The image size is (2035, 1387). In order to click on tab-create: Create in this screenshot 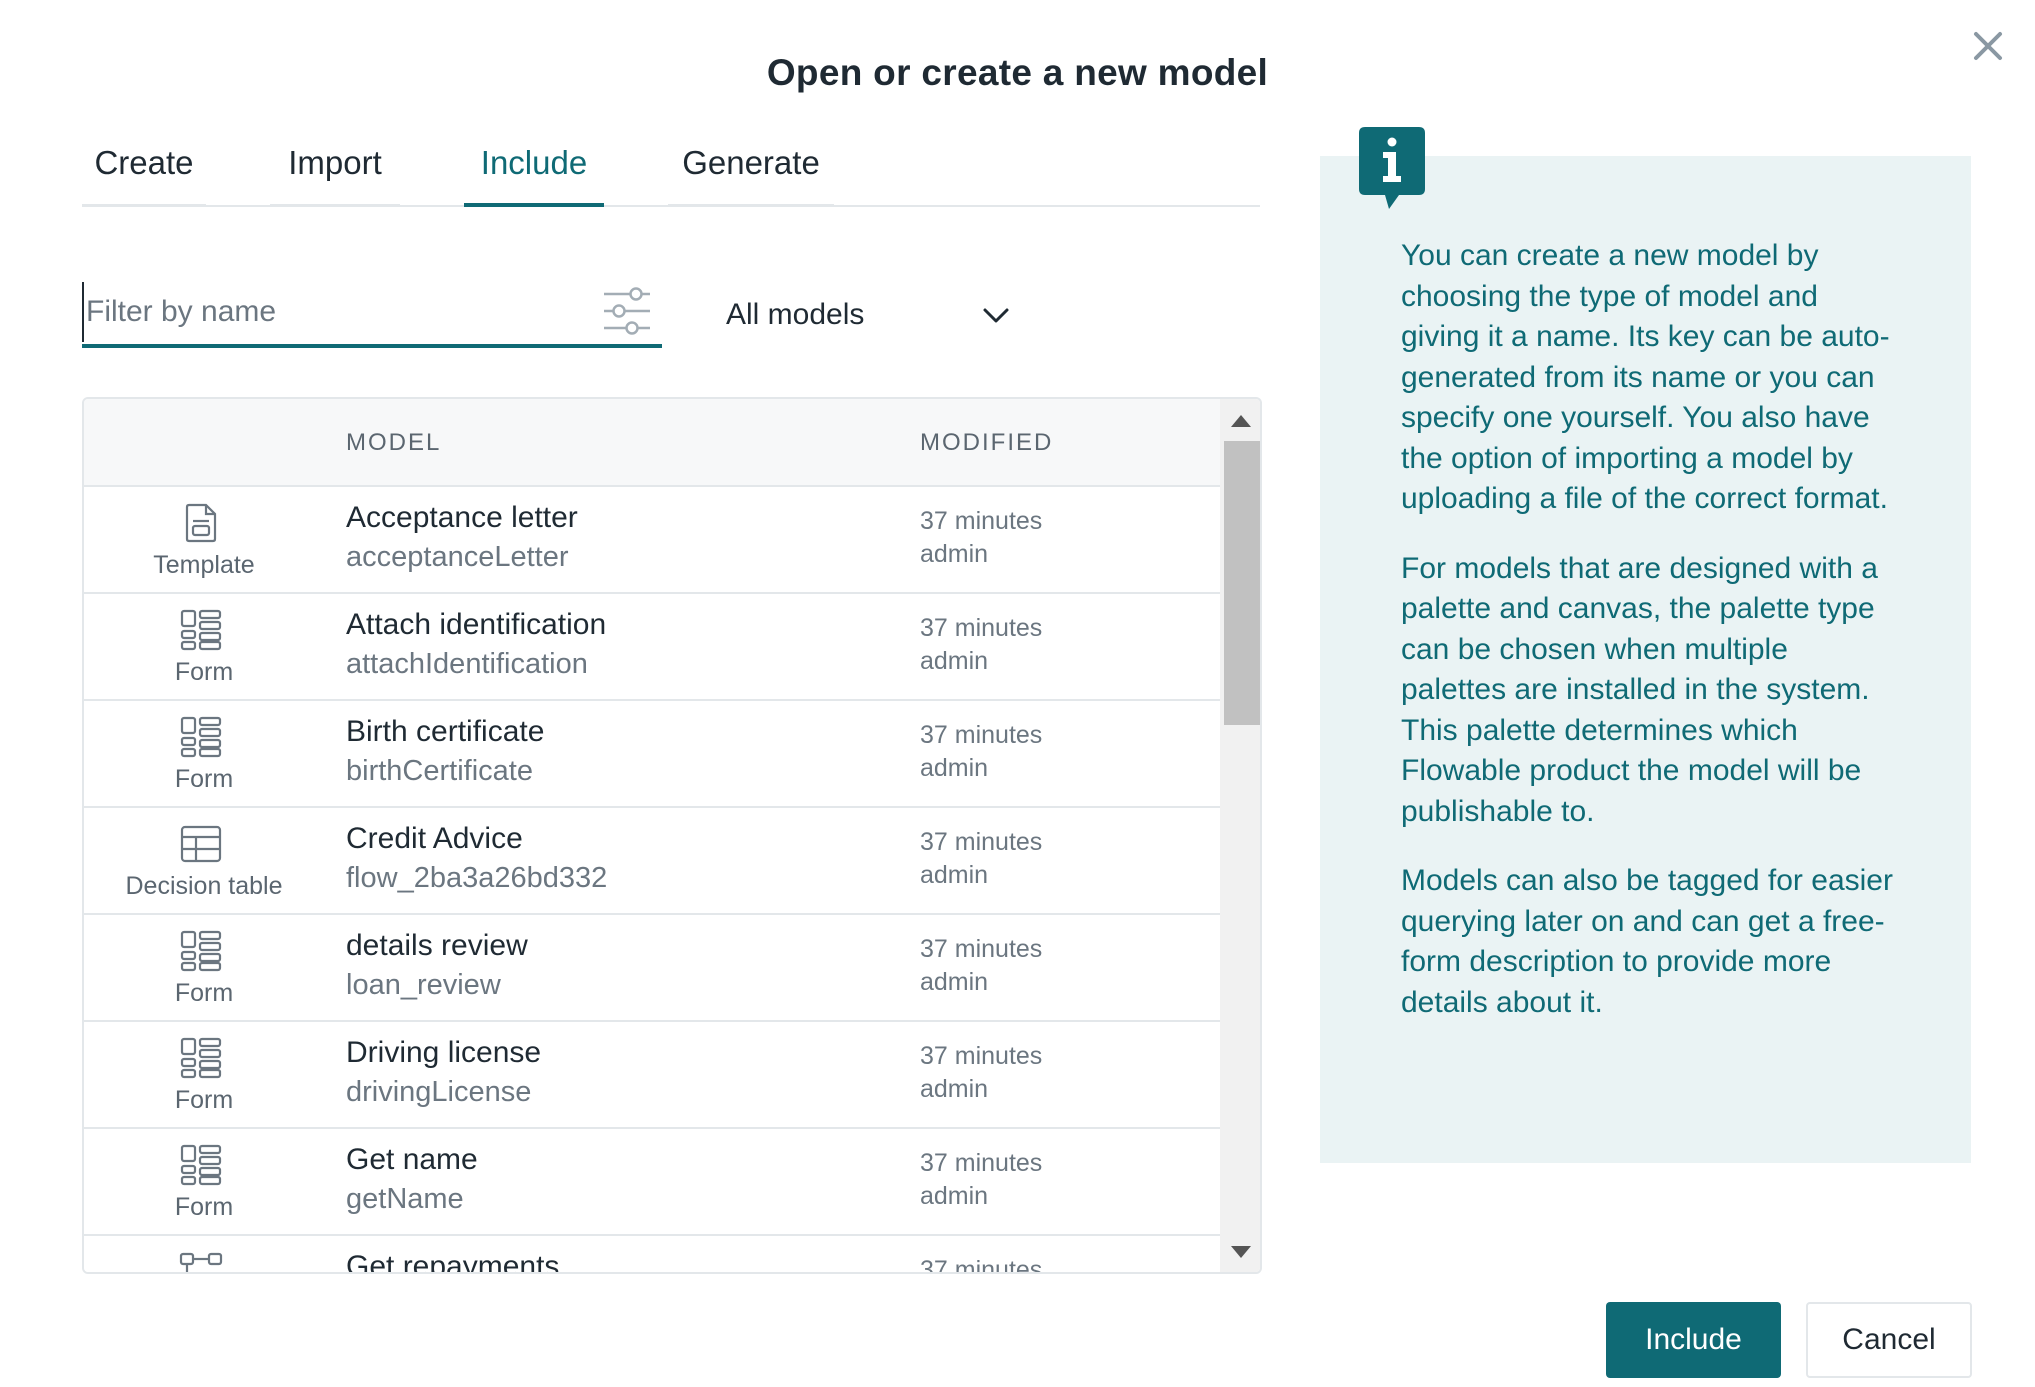, I will do `click(144, 171)`.